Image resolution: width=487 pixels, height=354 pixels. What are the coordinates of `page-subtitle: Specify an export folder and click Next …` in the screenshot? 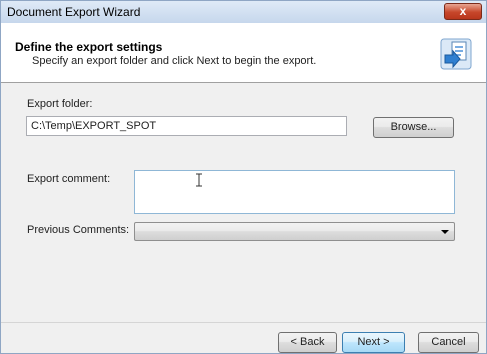 It's located at (174, 61).